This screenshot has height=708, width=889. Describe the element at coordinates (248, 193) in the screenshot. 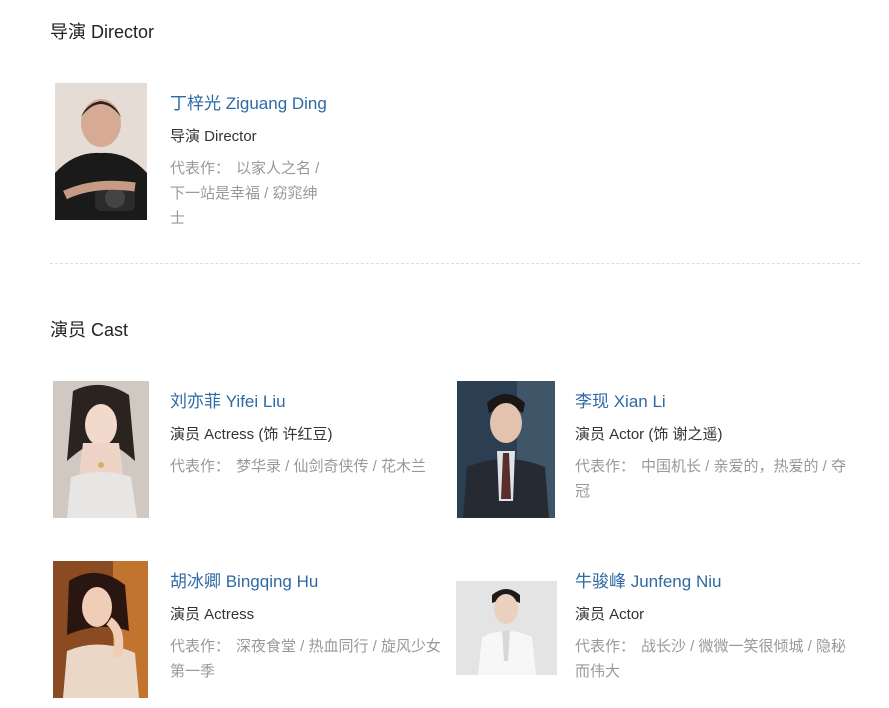

I see `director-works: 代表作： 以家人之名 / 下一站是幸福 / 窈窕绅士` at that location.